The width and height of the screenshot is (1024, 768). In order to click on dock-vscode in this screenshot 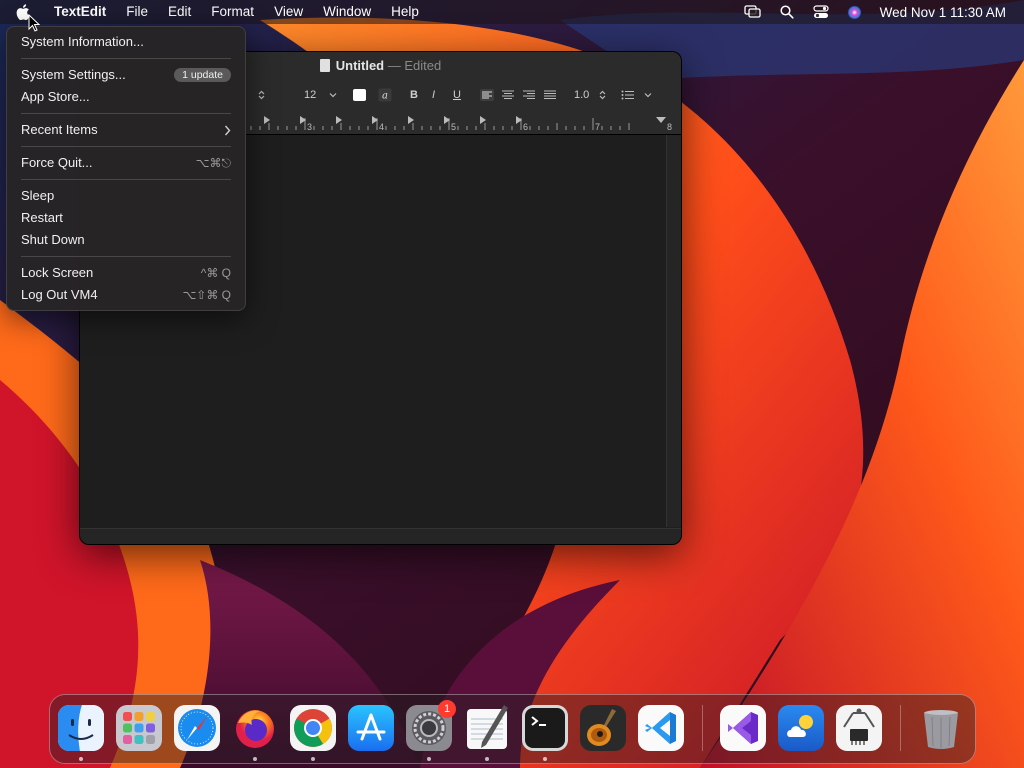, I will do `click(661, 728)`.